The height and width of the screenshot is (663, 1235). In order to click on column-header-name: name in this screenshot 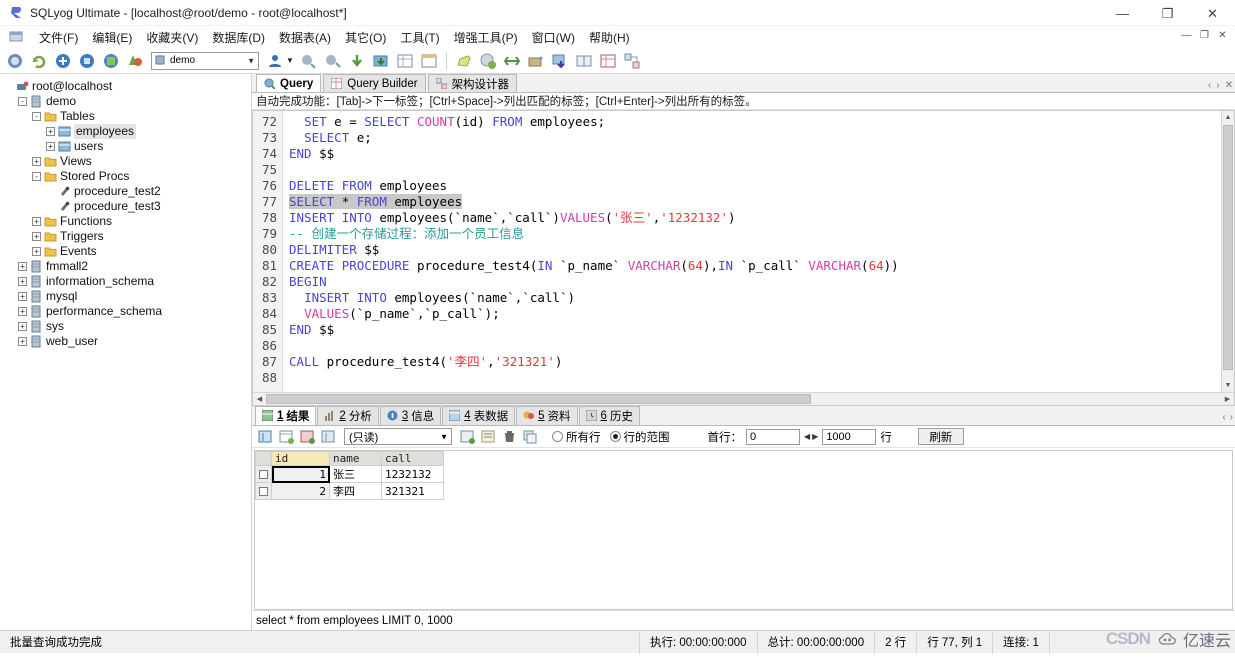, I will do `click(355, 458)`.